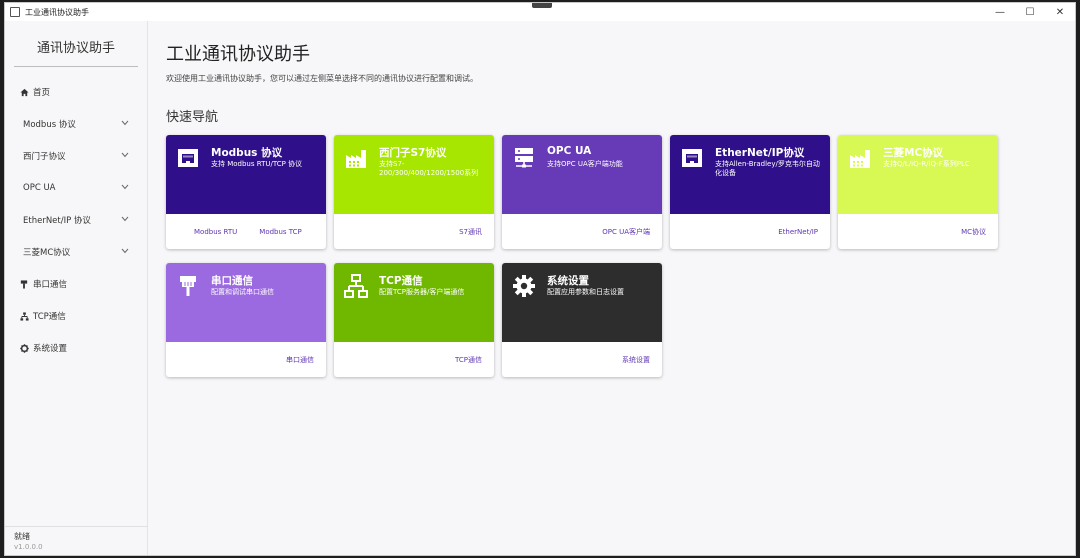  I want to click on card-description: 配置应用参数和日志设置, so click(585, 292).